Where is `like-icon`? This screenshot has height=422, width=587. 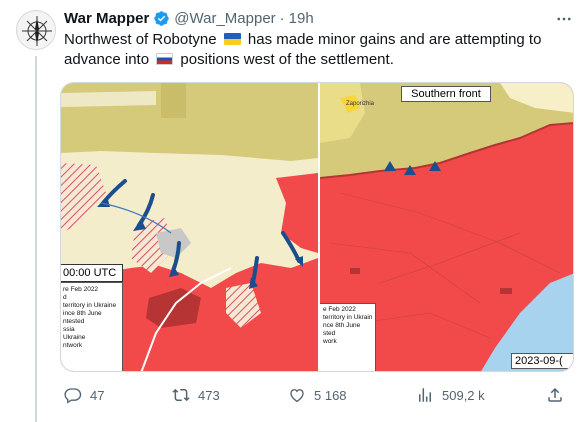 like-icon is located at coordinates (297, 396).